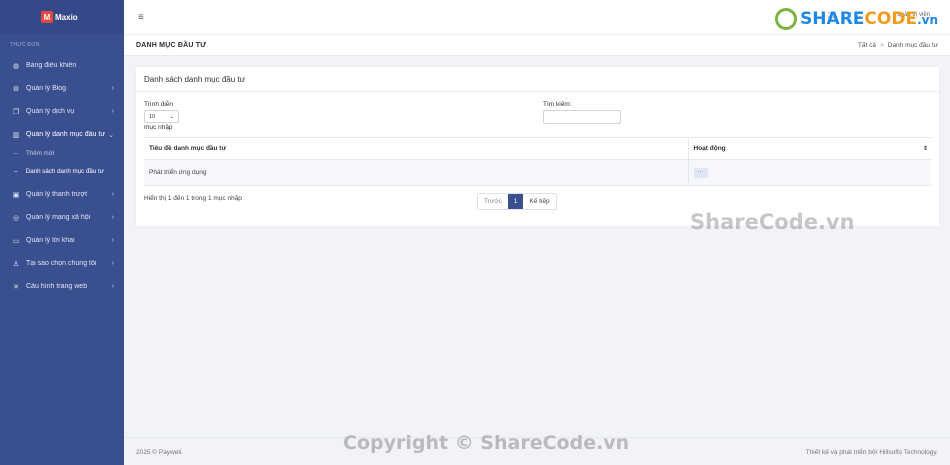 This screenshot has height=465, width=950. I want to click on length-label: Trình diễn, so click(159, 104).